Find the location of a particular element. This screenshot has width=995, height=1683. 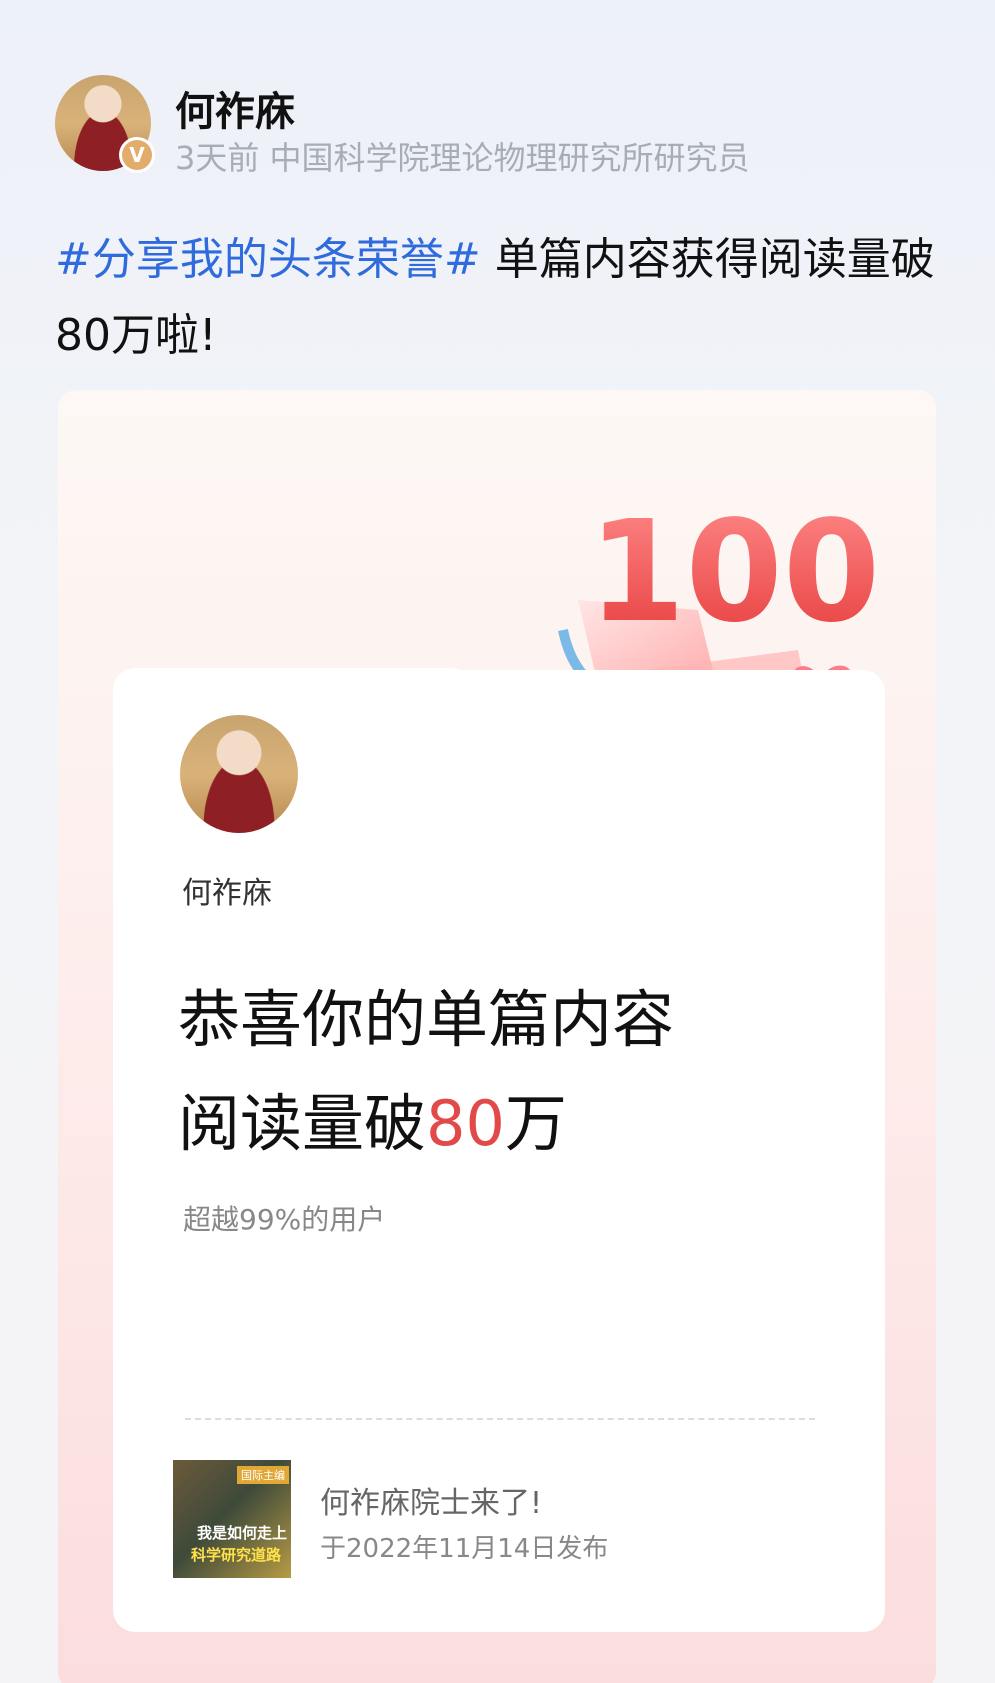

card-avatar is located at coordinates (239, 774).